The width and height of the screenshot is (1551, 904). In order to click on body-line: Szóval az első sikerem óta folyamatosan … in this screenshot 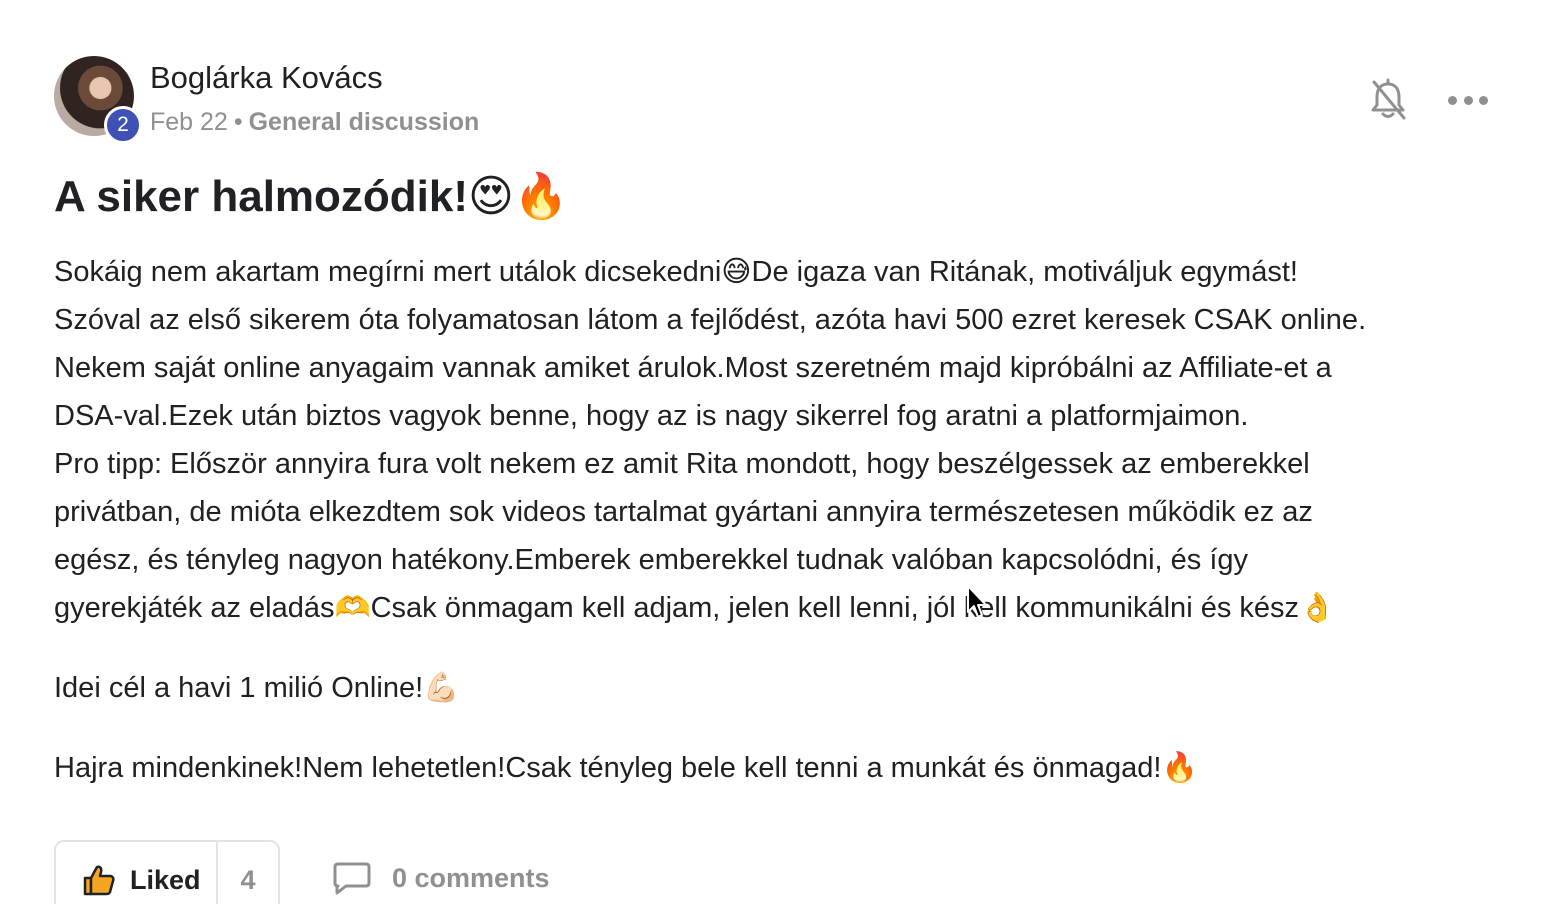, I will do `click(710, 320)`.